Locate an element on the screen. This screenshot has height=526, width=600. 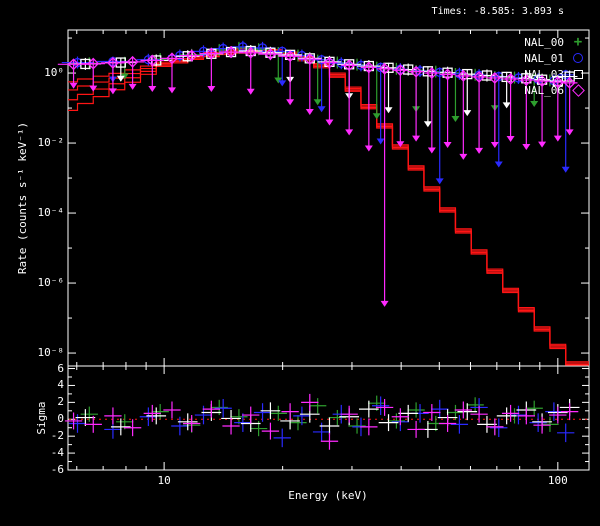
legend-label: NAL_06 is located at coordinates (544, 90).